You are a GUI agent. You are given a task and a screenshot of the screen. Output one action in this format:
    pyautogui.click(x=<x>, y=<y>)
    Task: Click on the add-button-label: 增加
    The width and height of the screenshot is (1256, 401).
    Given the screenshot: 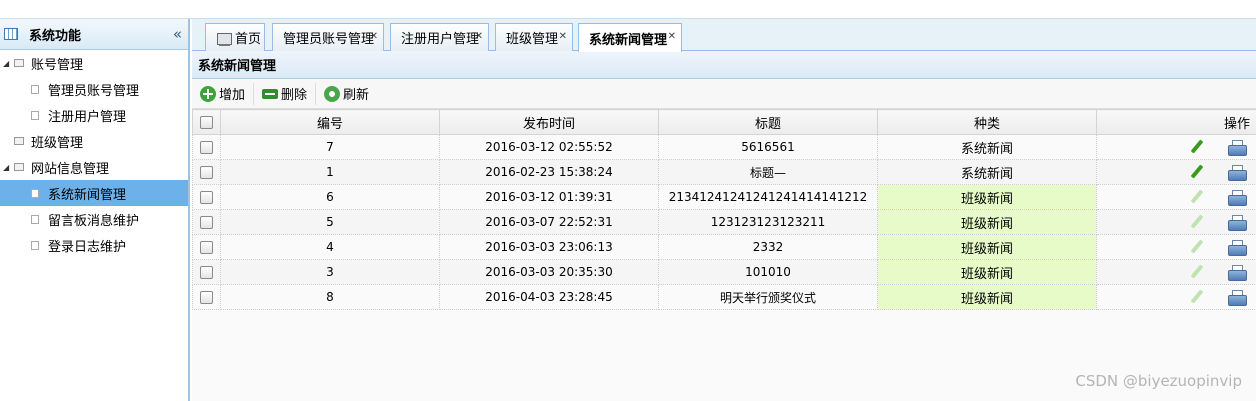 What is the action you would take?
    pyautogui.click(x=232, y=95)
    